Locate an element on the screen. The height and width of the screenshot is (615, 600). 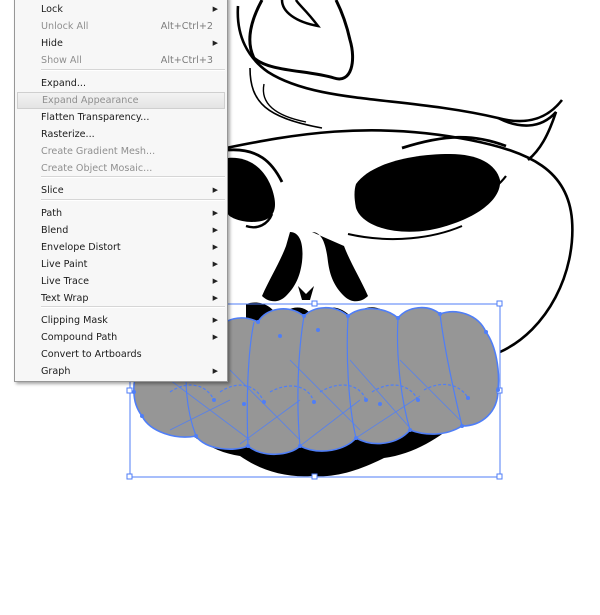
menu-item-label: Blend is located at coordinates (55, 230).